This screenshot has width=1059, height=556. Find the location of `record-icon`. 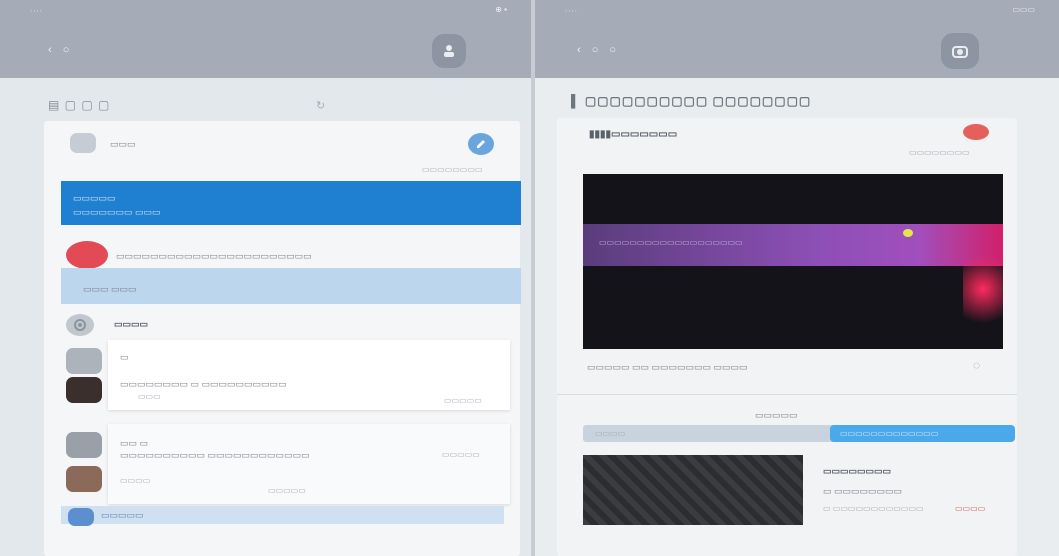

record-icon is located at coordinates (976, 132).